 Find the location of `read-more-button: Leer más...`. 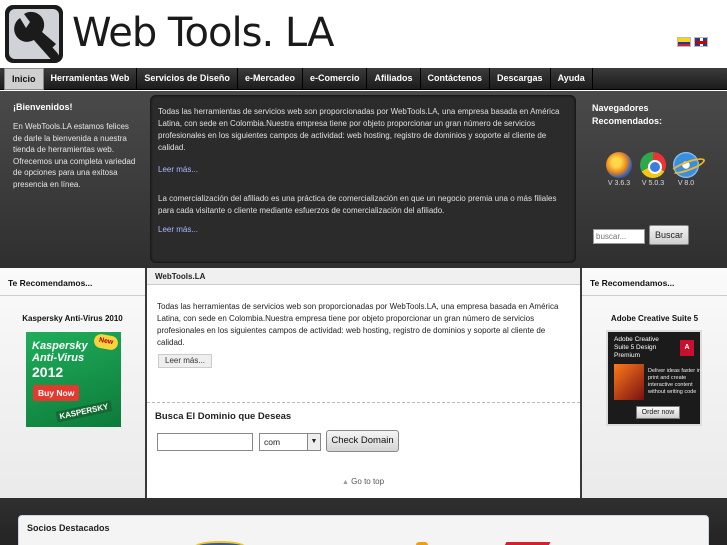

read-more-button: Leer más... is located at coordinates (185, 361).